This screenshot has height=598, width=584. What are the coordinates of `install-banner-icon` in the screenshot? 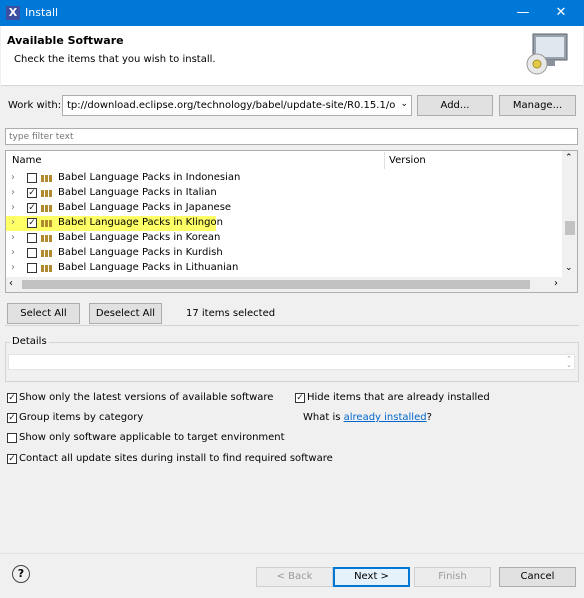 It's located at (547, 54).